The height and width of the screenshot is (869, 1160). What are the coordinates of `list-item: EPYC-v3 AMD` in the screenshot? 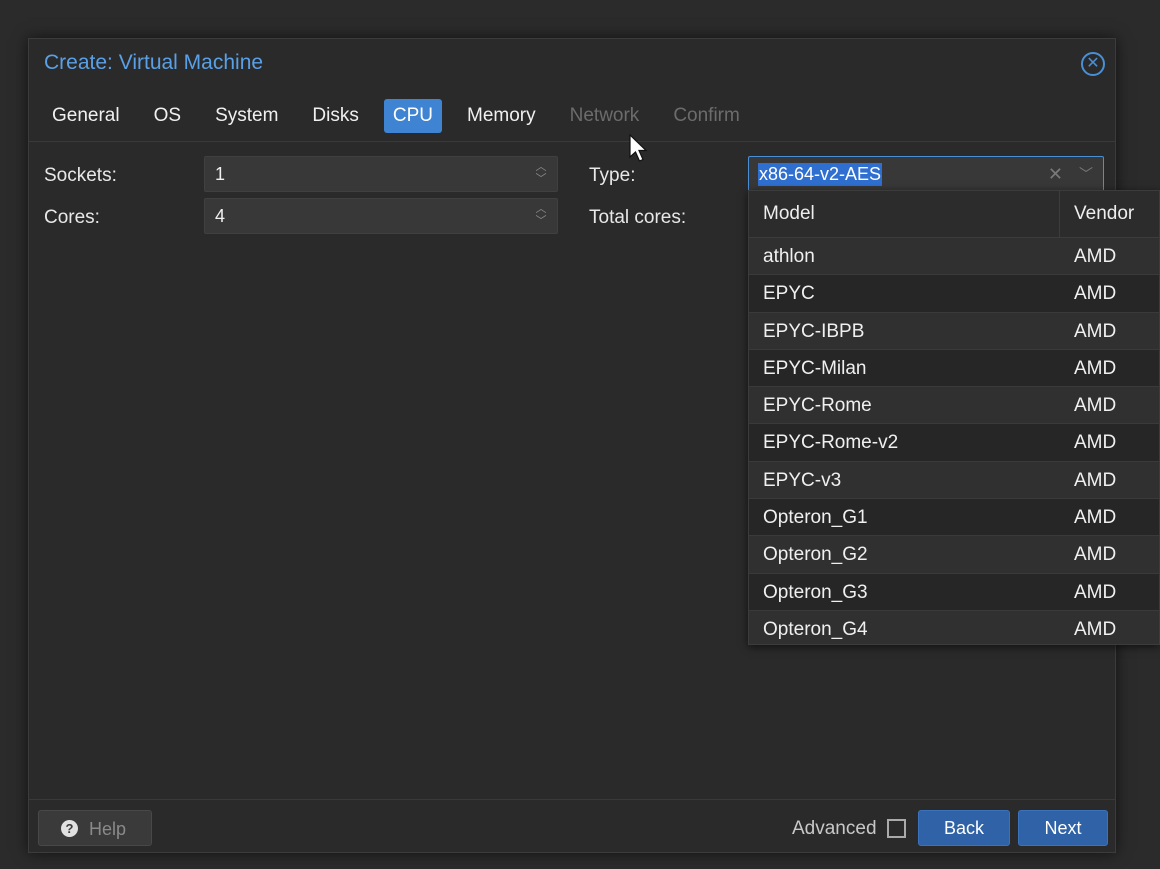 It's located at (954, 480).